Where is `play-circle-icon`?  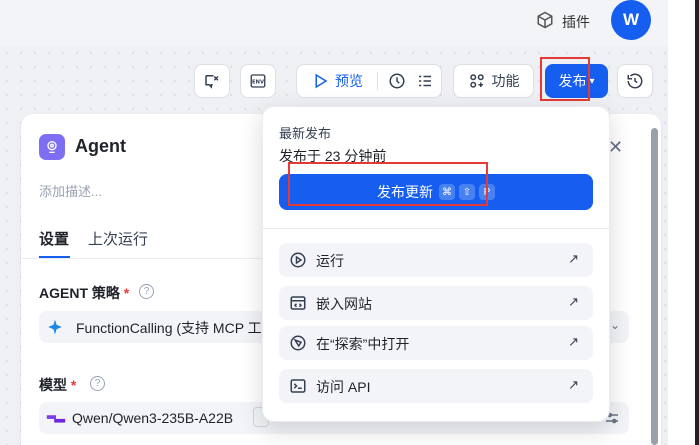
play-circle-icon is located at coordinates (298, 260).